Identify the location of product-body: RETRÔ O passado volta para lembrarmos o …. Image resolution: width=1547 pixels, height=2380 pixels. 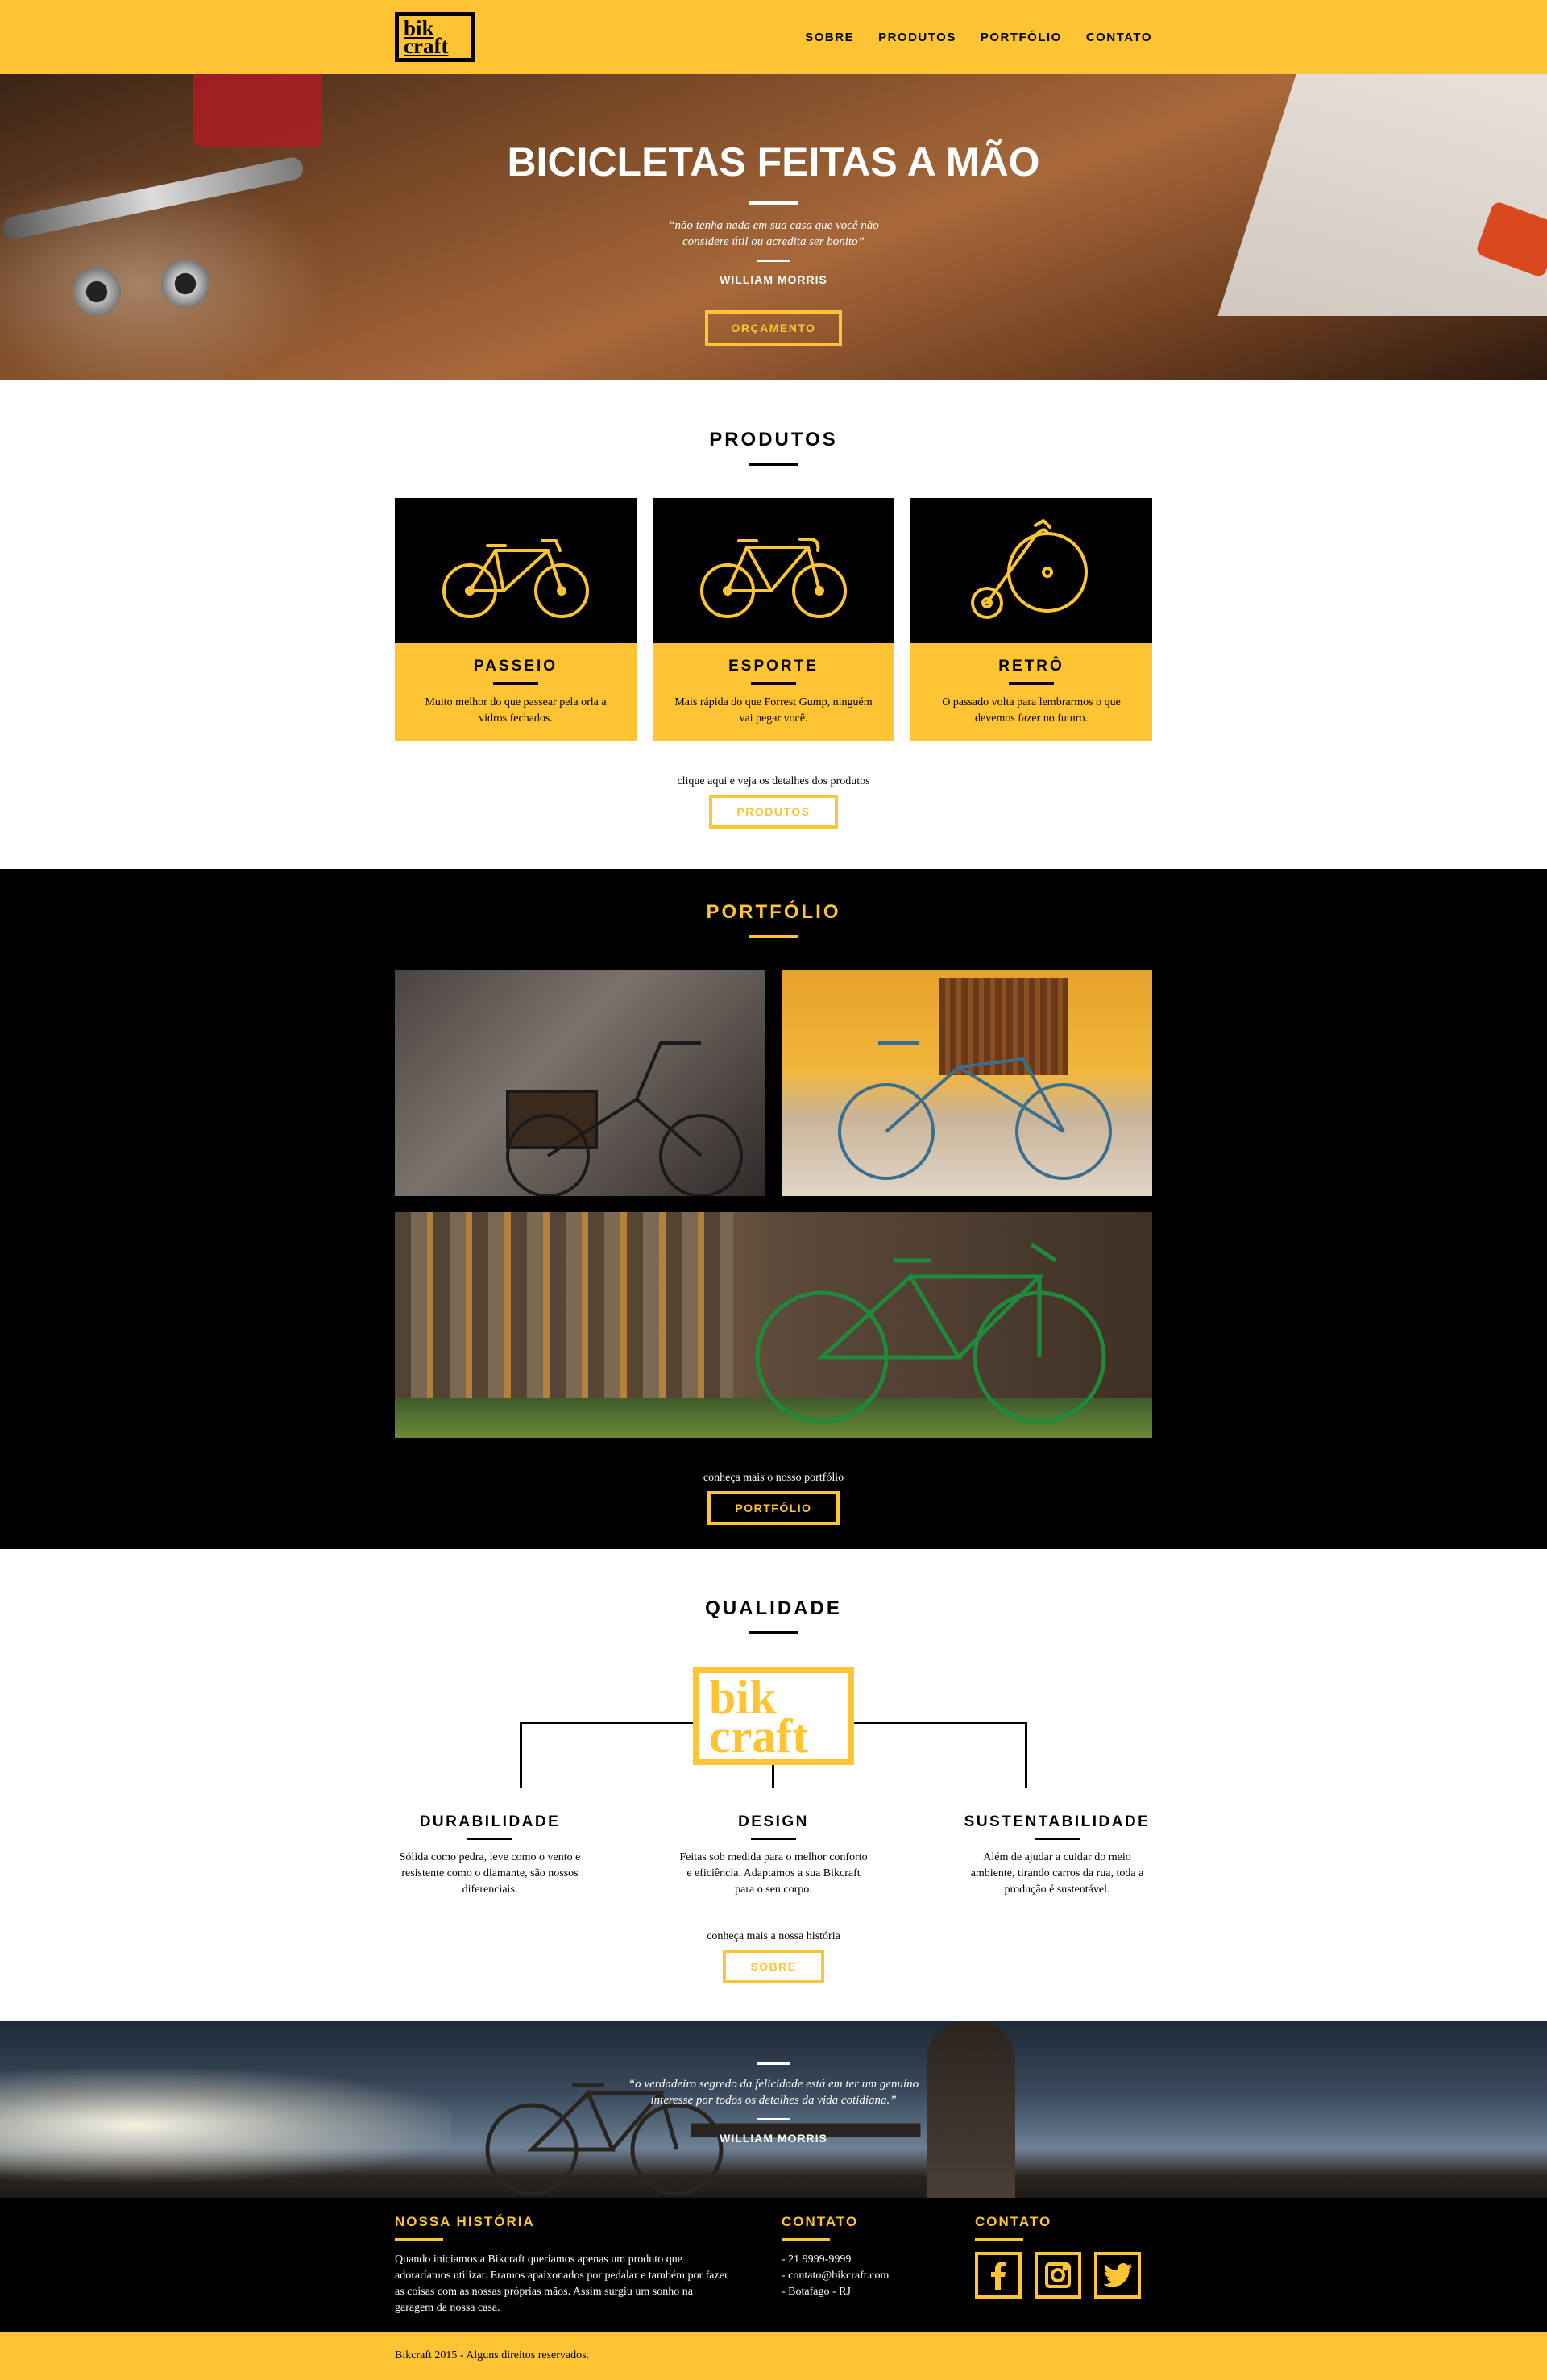
(1031, 692).